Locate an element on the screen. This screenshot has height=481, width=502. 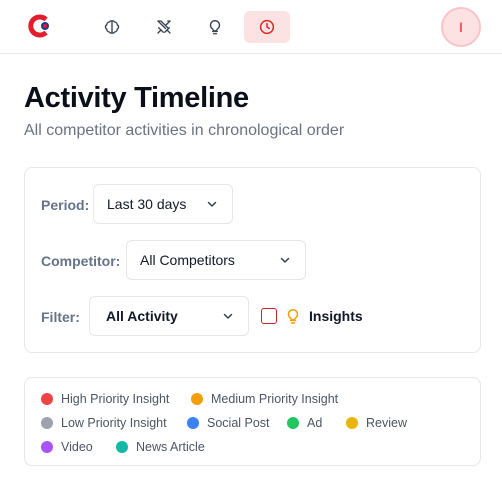
competitor-label: Competitor: is located at coordinates (81, 261).